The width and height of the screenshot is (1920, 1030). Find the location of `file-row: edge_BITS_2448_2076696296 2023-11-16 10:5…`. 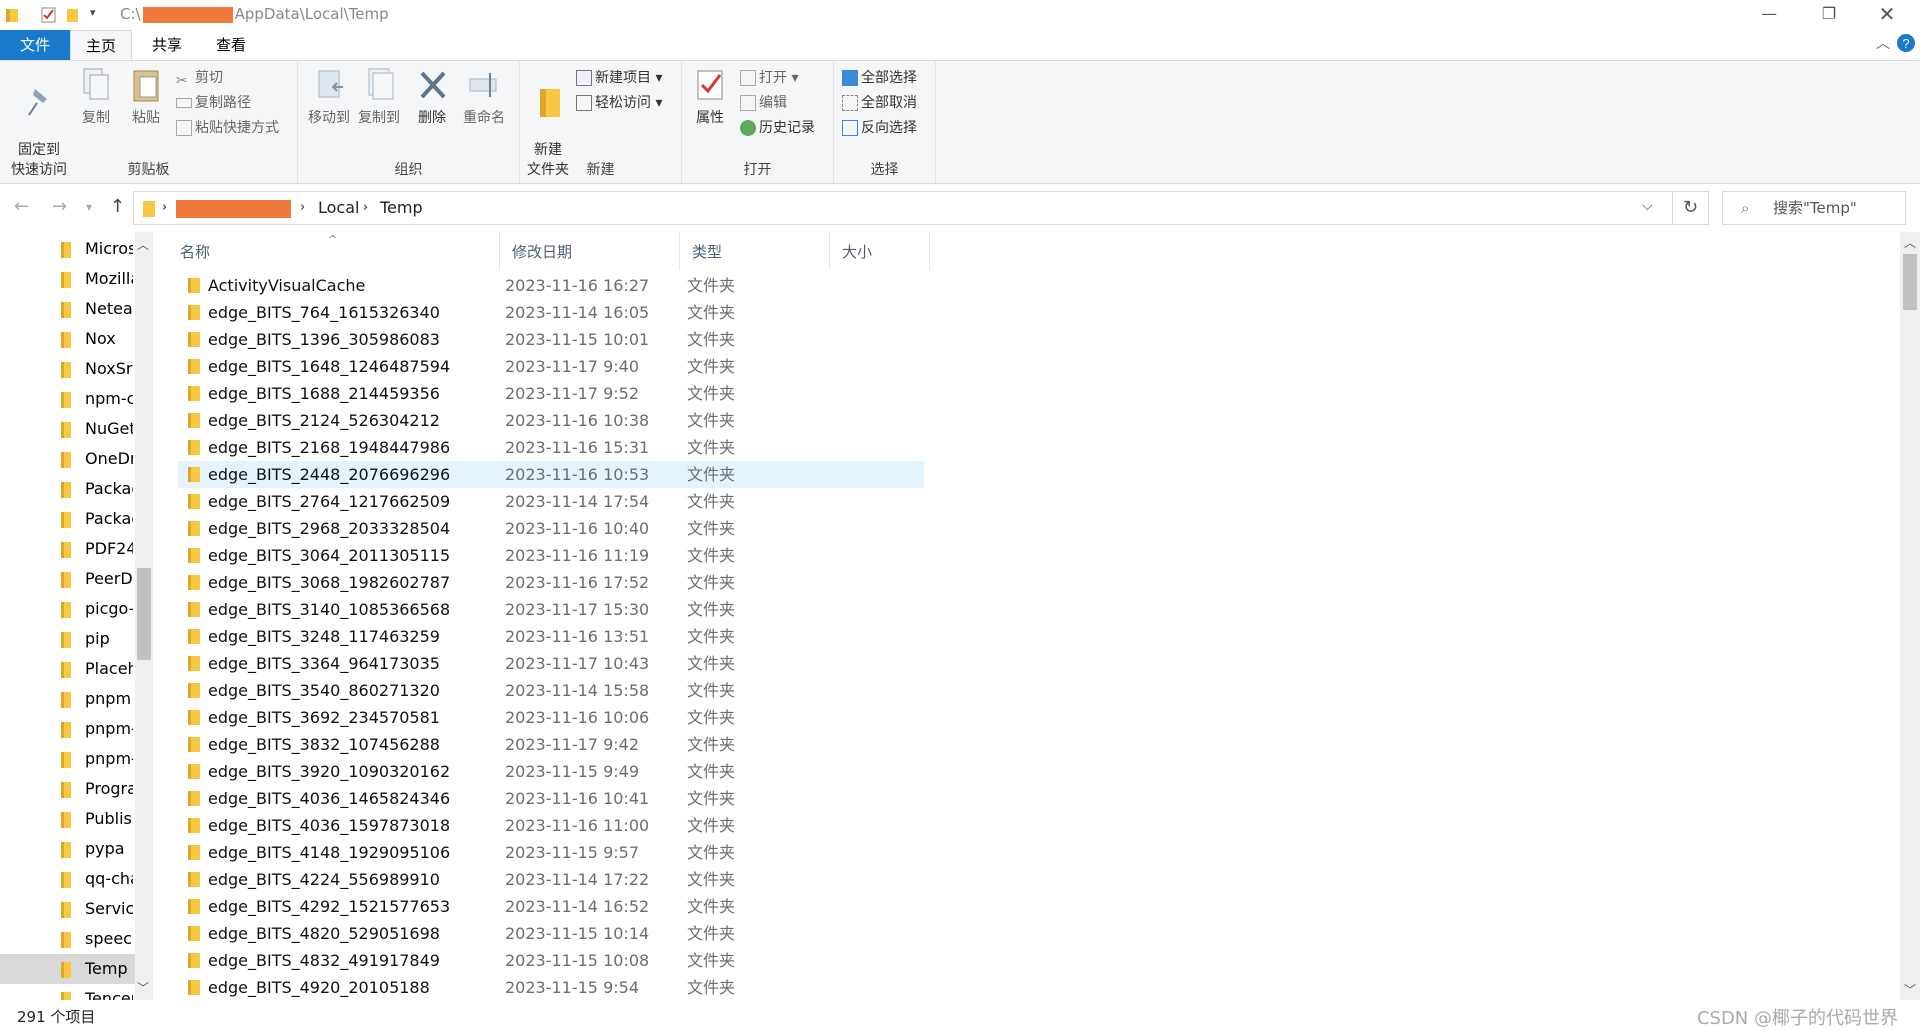

file-row: edge_BITS_2448_2076696296 2023-11-16 10:5… is located at coordinates (551, 474).